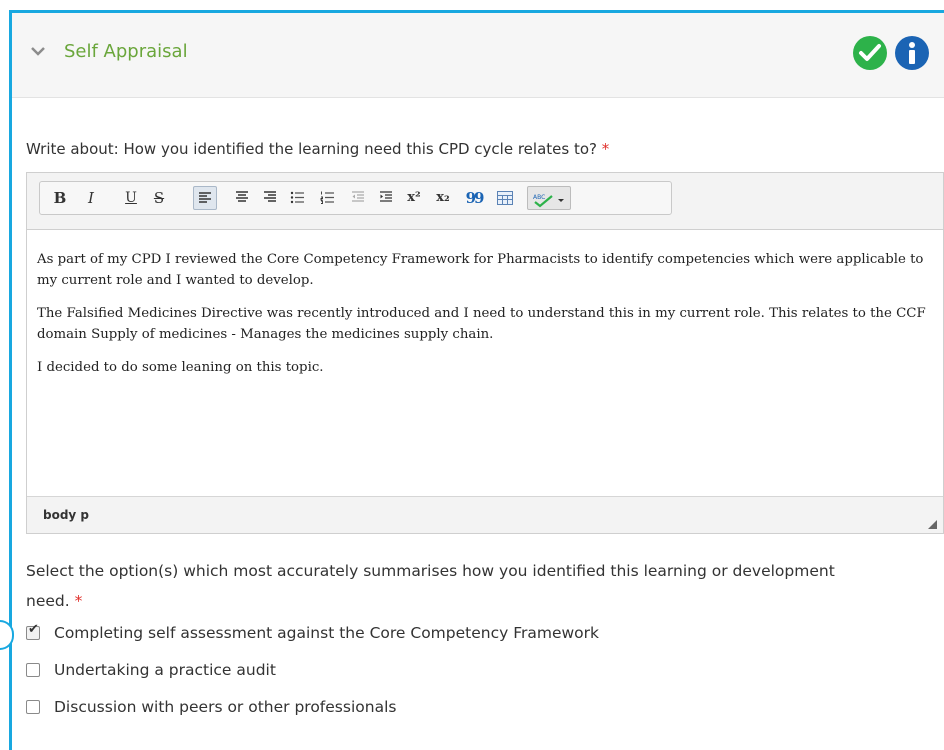 This screenshot has width=944, height=750. I want to click on numbered-list-icon, so click(327, 197).